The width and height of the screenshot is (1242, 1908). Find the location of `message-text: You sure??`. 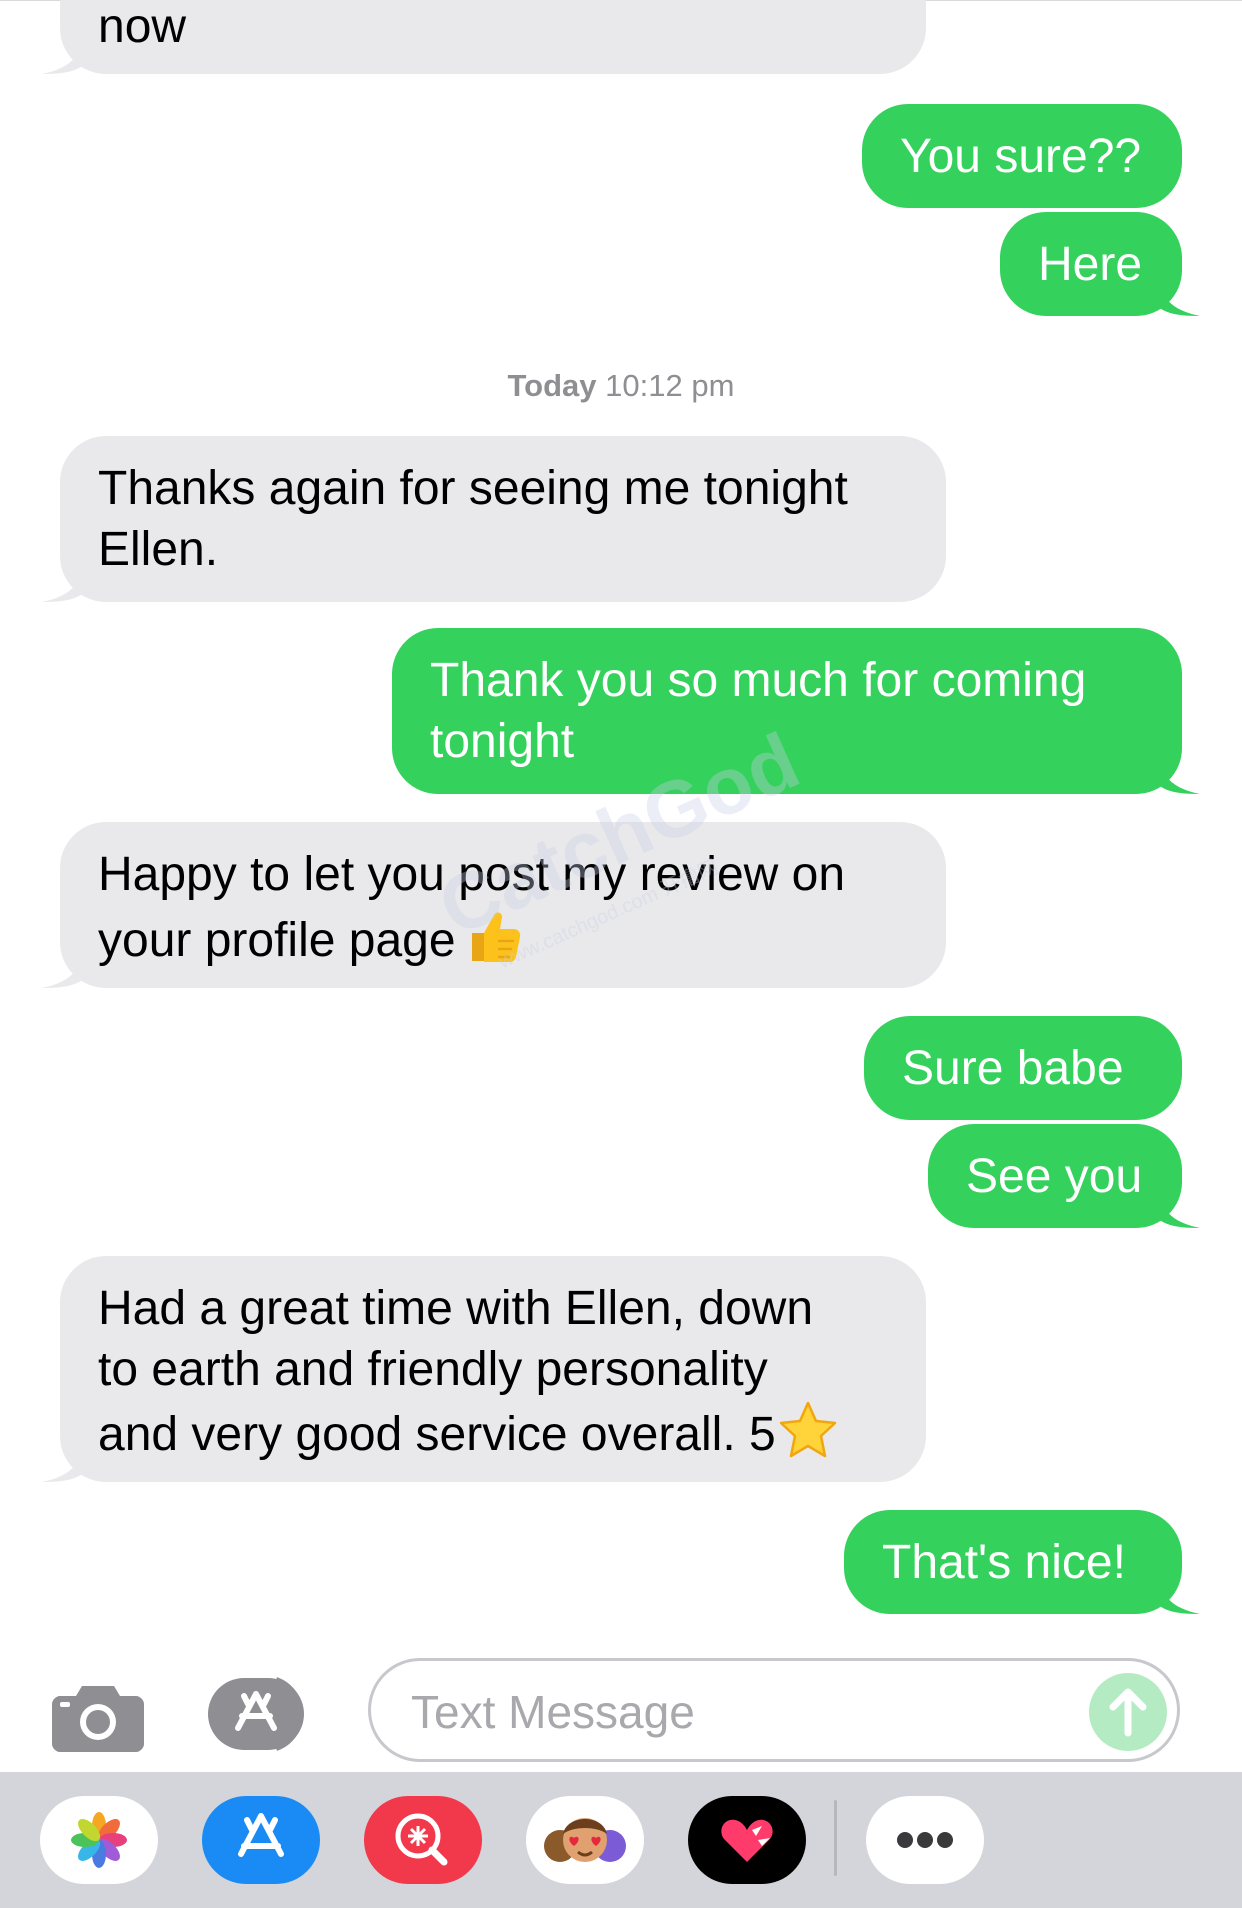

message-text: You sure?? is located at coordinates (1021, 156).